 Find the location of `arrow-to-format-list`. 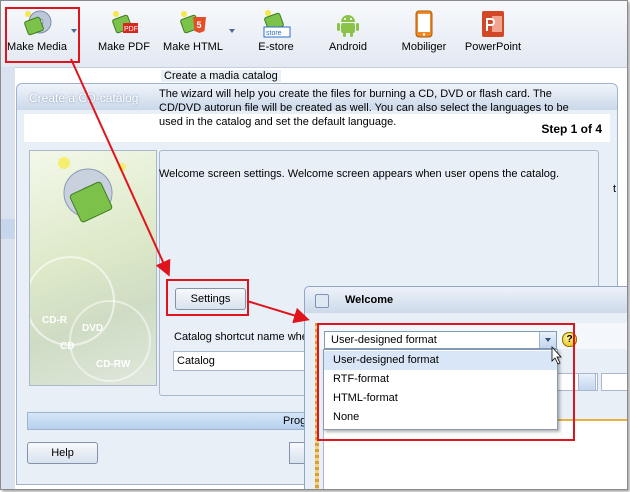

arrow-to-format-list is located at coordinates (278, 312).